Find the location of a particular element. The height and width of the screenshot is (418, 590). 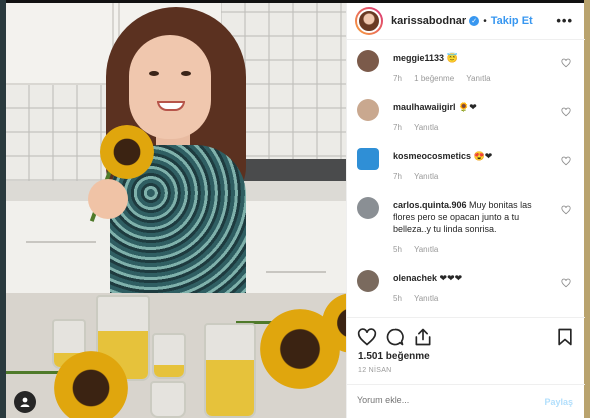

comment-username: kosmeocosmetics is located at coordinates (432, 156).